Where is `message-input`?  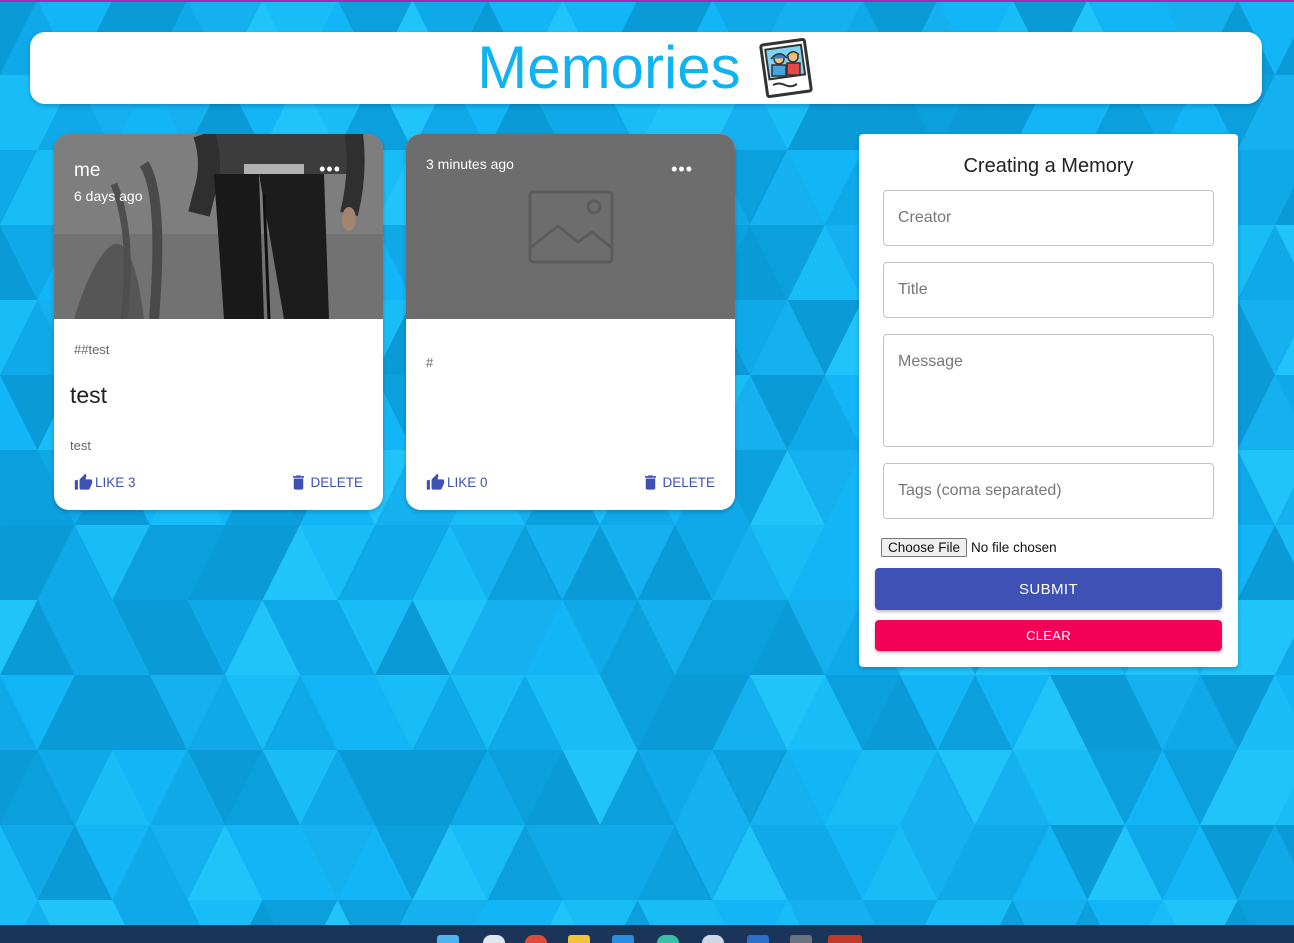
message-input is located at coordinates (1048, 390).